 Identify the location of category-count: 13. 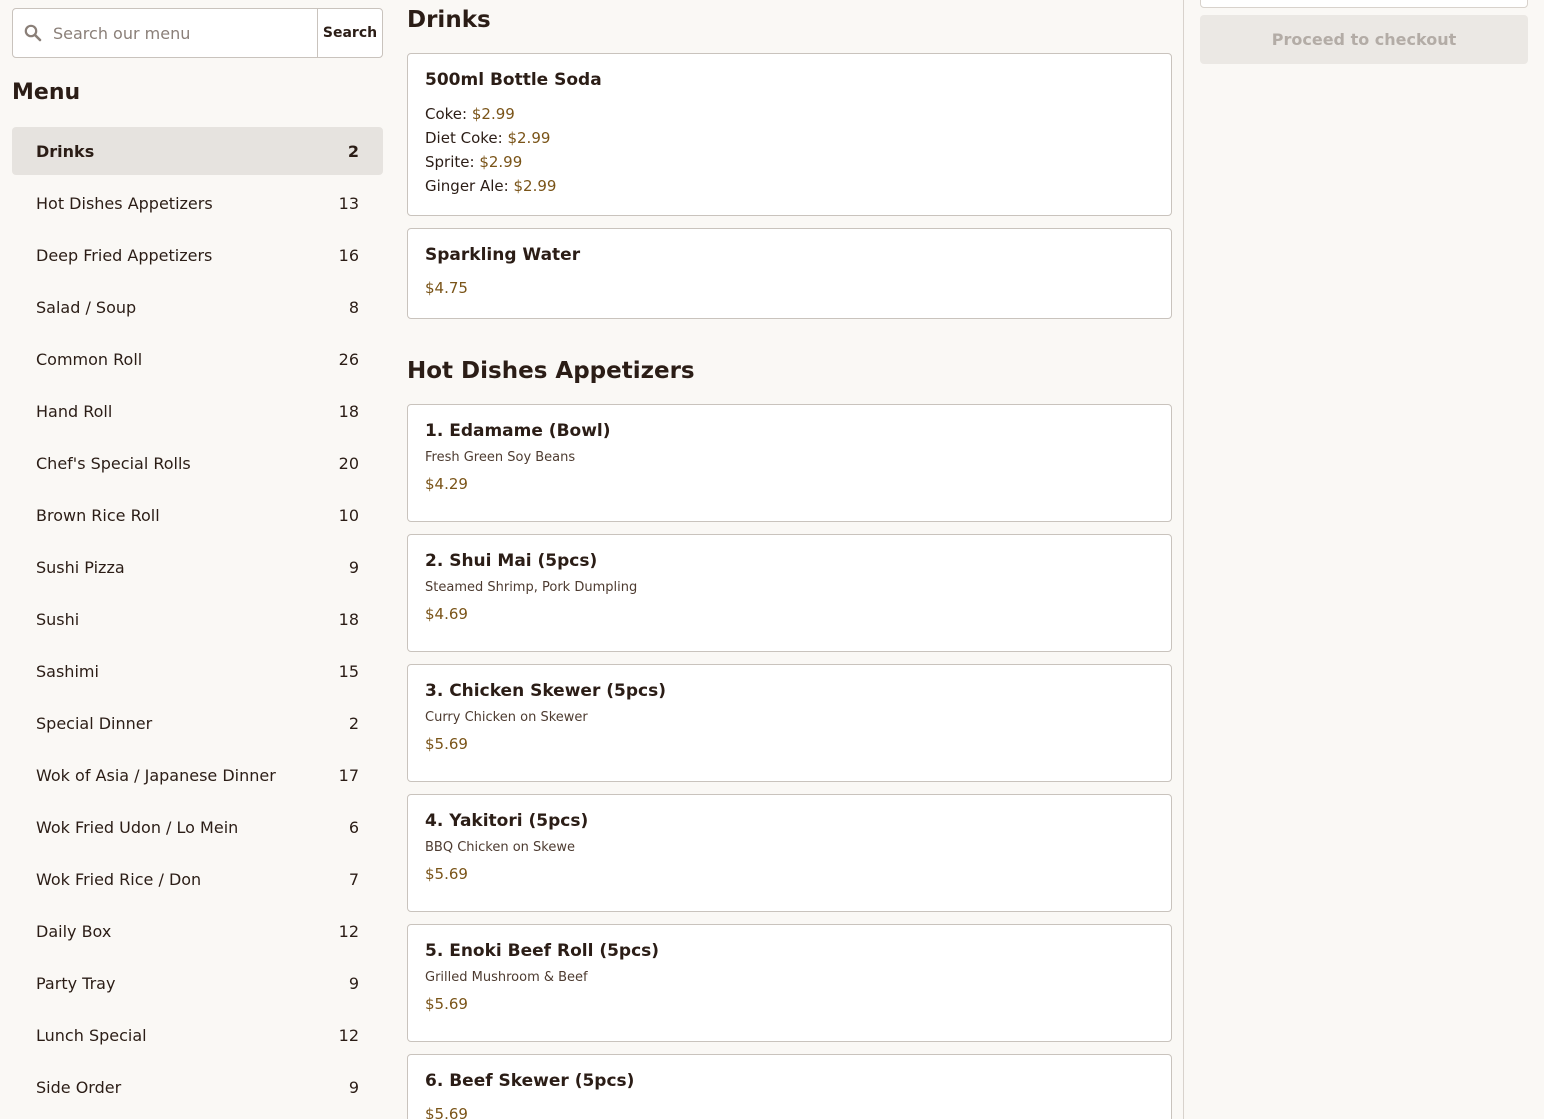
(348, 203).